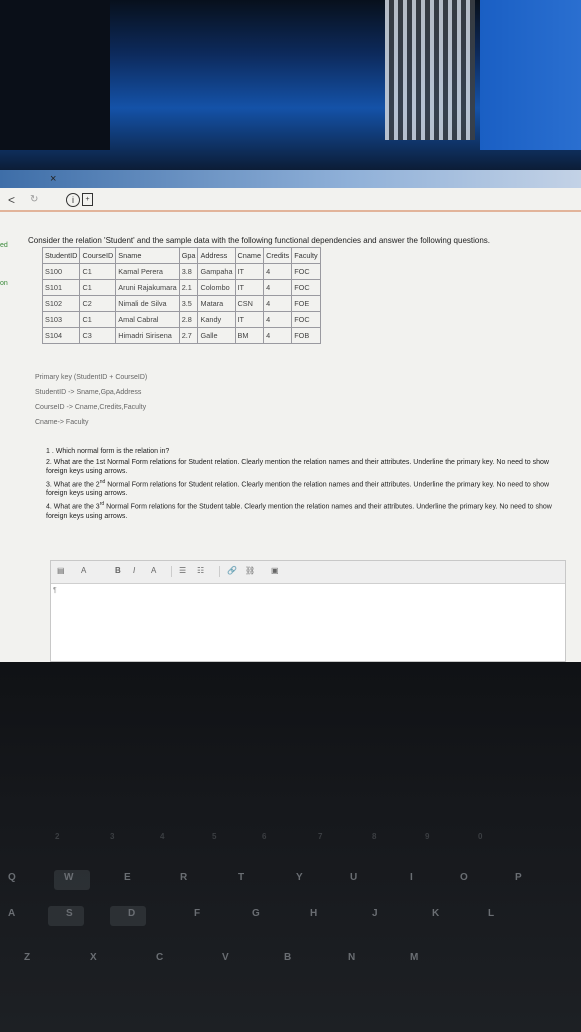  What do you see at coordinates (147, 303) in the screenshot?
I see `table-cell: Nimali de Silva` at bounding box center [147, 303].